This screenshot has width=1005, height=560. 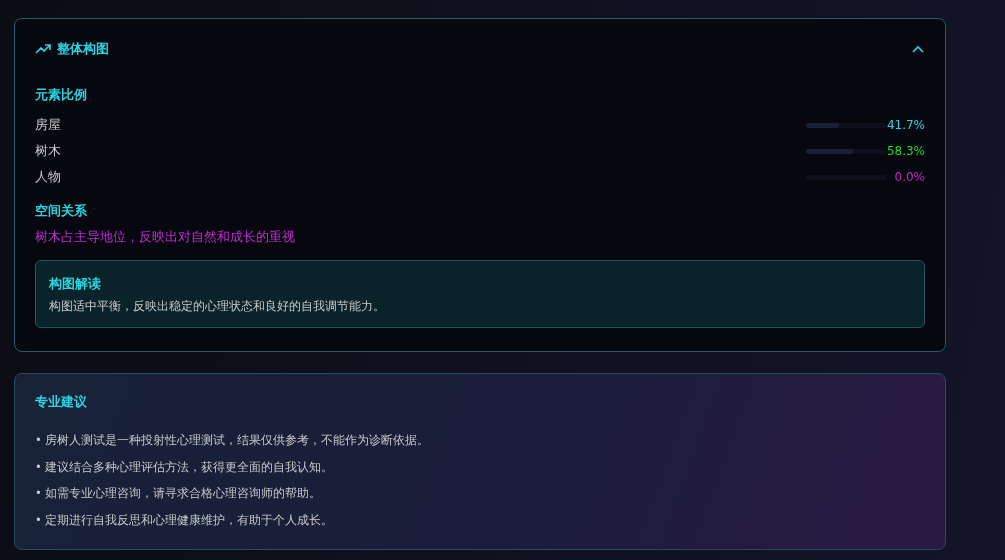 I want to click on percentage: 58.3%, so click(x=905, y=151).